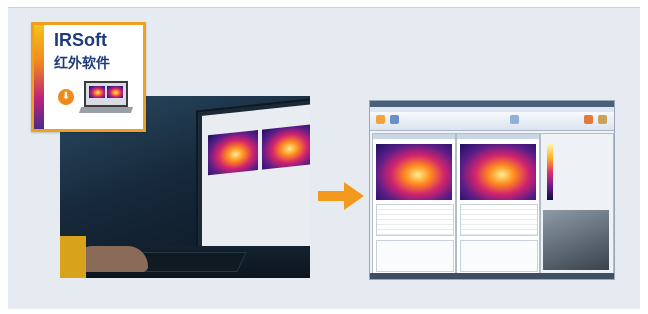  I want to click on arrow-right-icon, so click(341, 196).